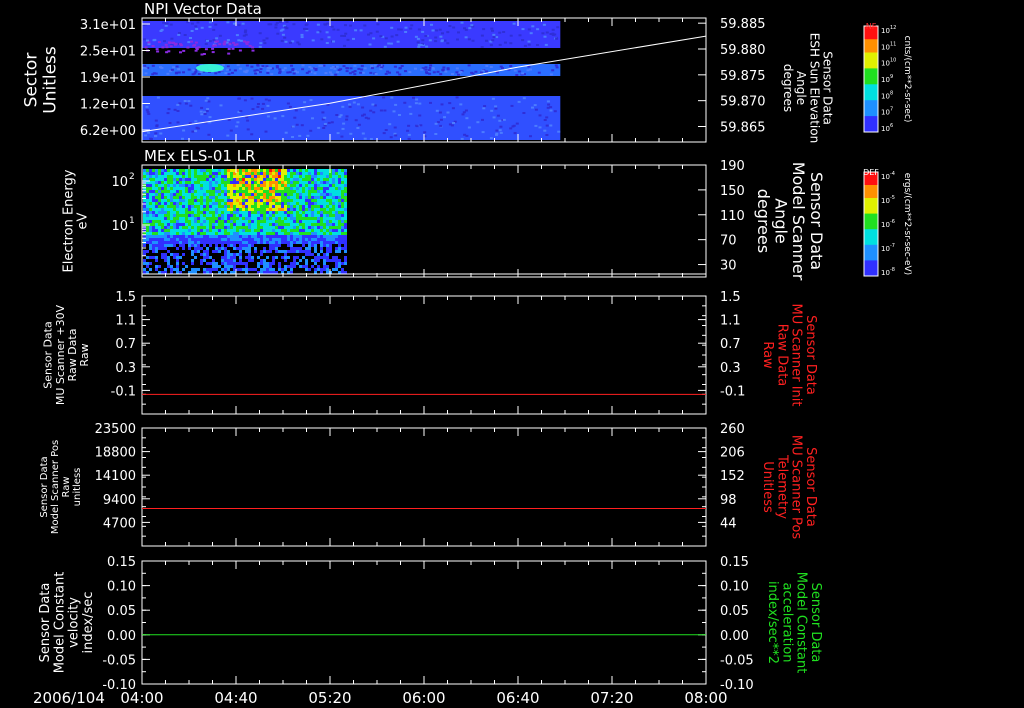 This screenshot has width=1024, height=708. Describe the element at coordinates (74, 622) in the screenshot. I see `y-axis-label-line: velocity` at that location.